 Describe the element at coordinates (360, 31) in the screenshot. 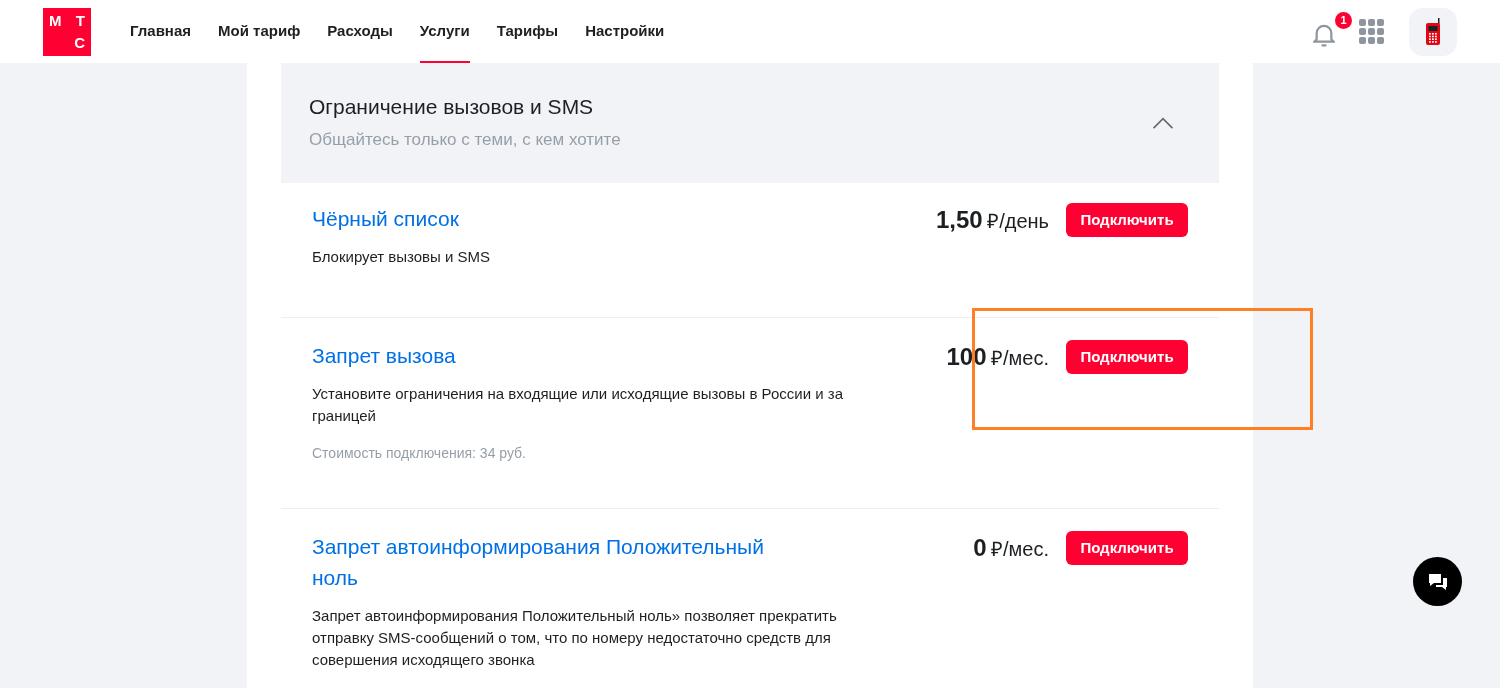

I see `nav-tab: Расходы` at that location.